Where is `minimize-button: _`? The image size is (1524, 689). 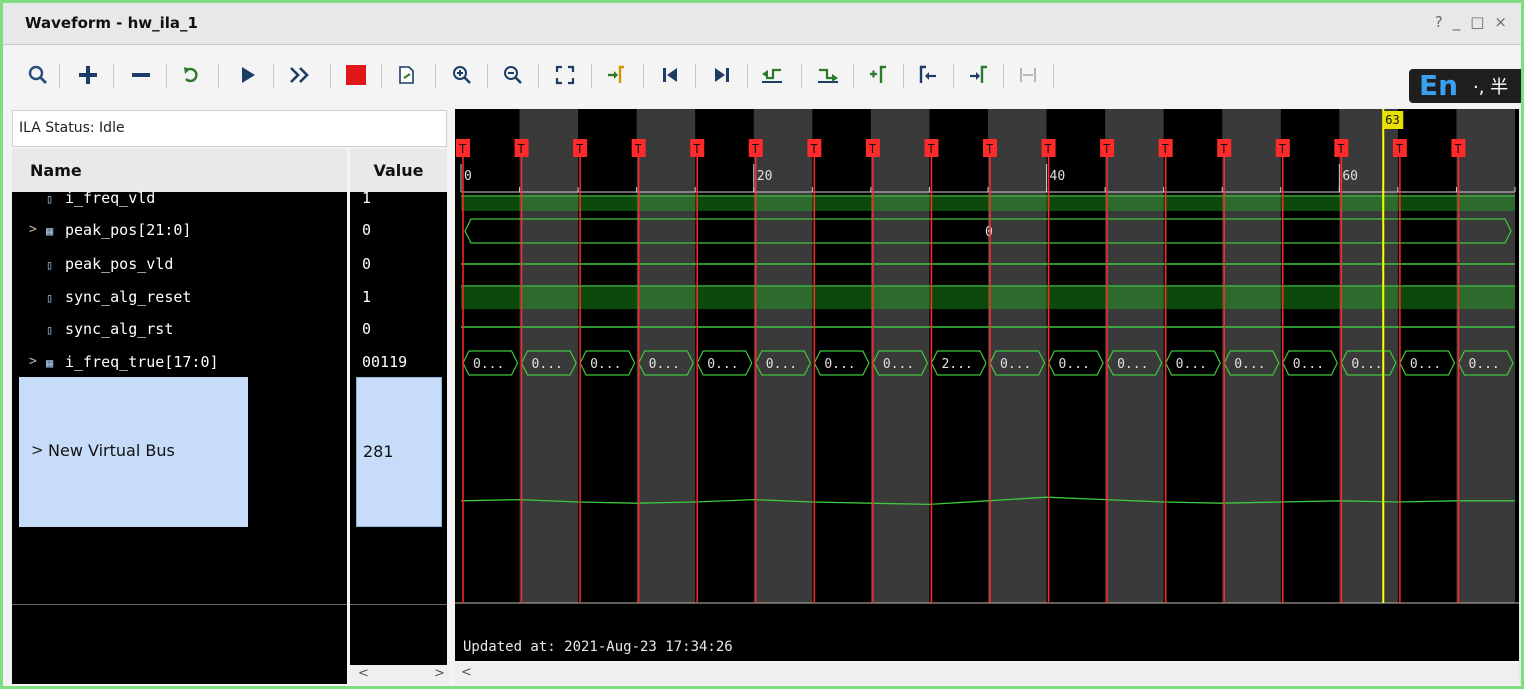 minimize-button: _ is located at coordinates (1462, 22).